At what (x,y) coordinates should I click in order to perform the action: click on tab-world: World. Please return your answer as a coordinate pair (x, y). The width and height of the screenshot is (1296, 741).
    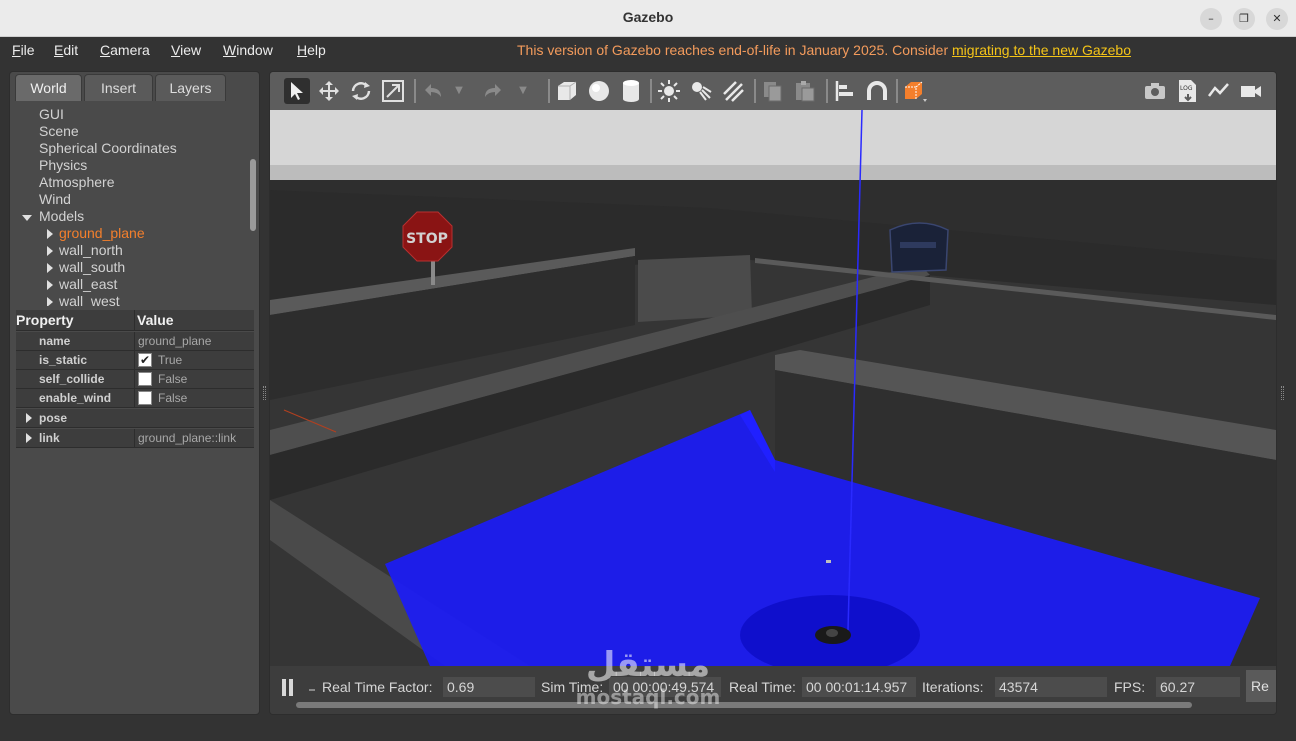
    Looking at the image, I should click on (48, 87).